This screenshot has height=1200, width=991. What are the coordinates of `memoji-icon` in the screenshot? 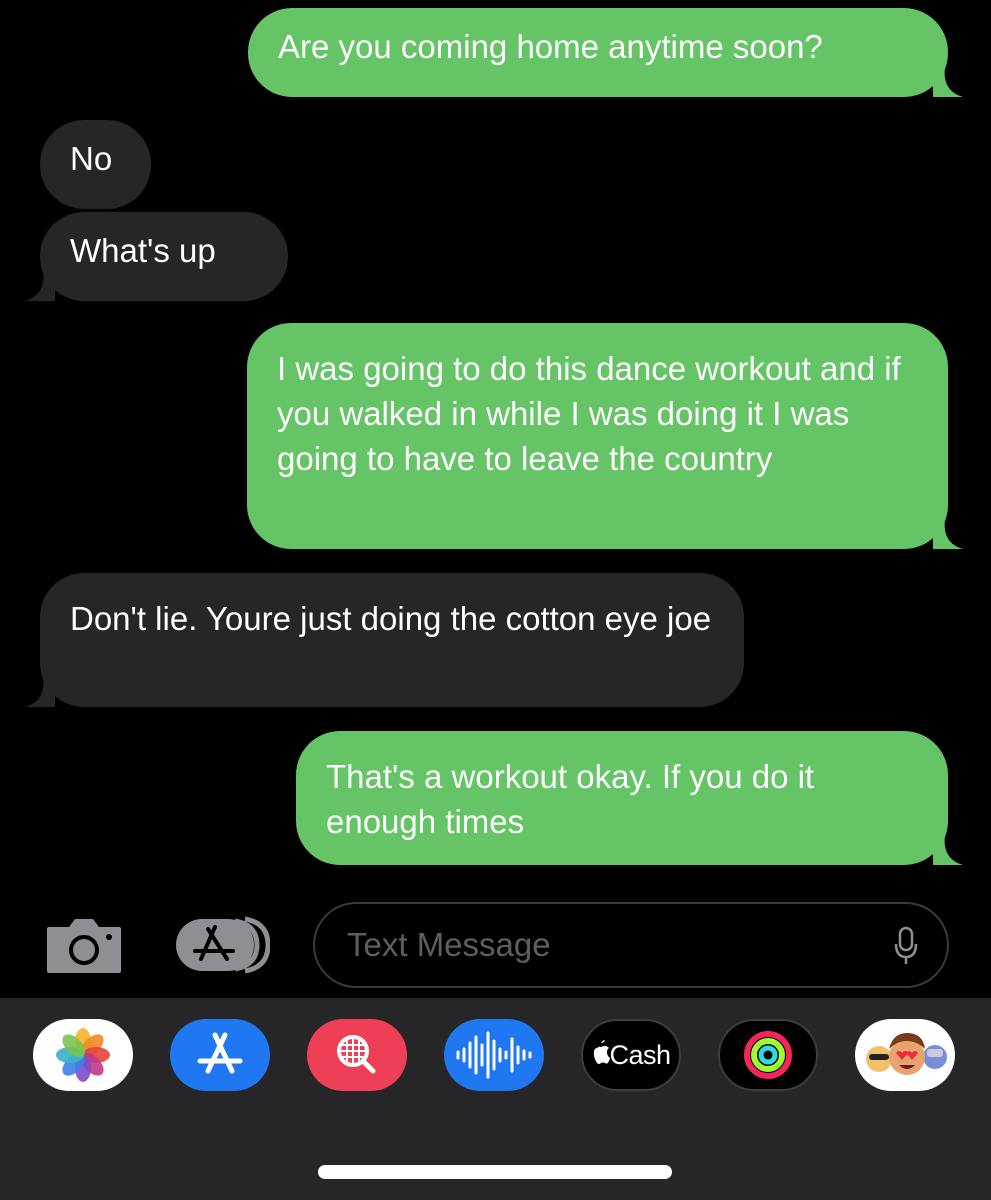 It's located at (906, 1054).